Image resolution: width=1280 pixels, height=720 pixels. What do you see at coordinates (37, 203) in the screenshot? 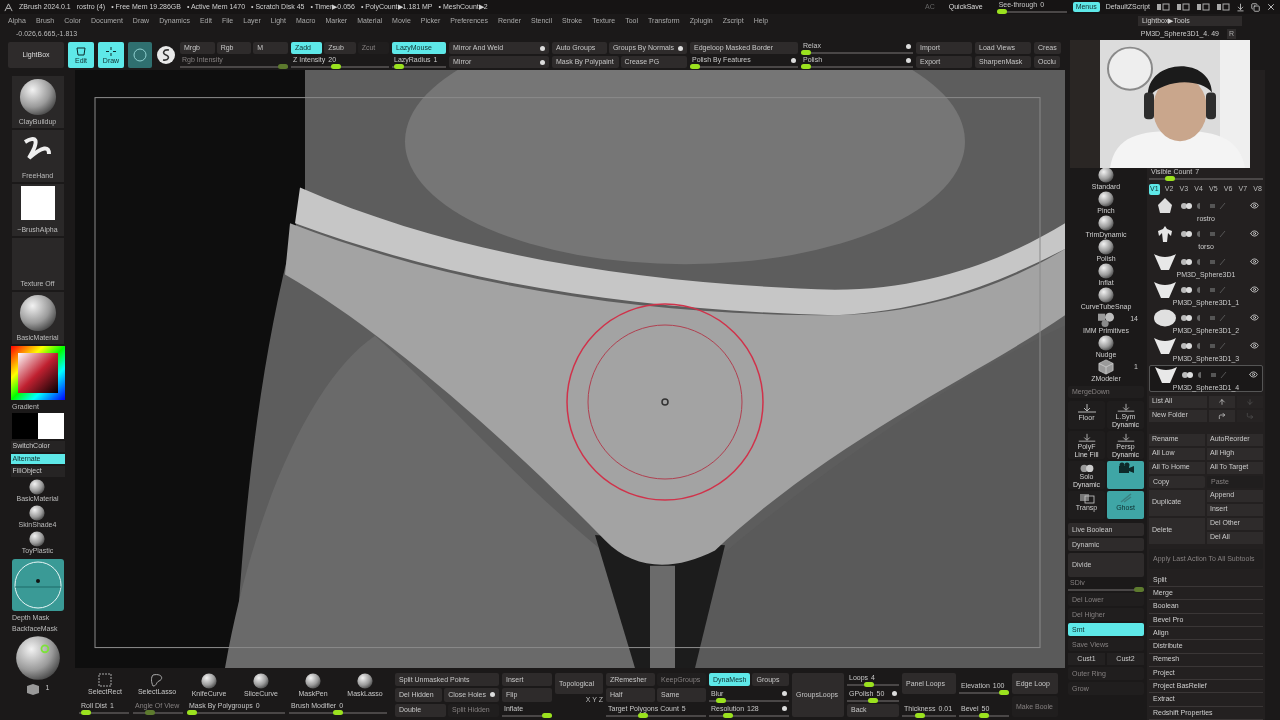
I see `square-icon` at bounding box center [37, 203].